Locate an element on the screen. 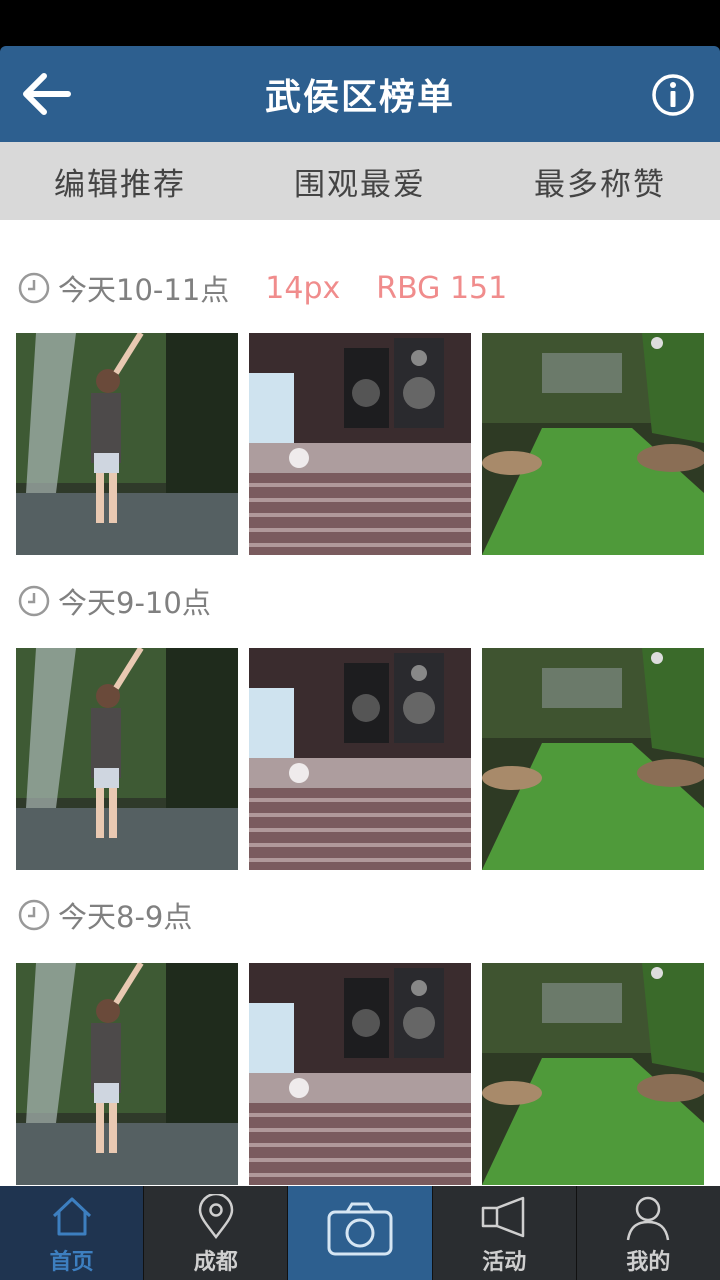  status-bar is located at coordinates (360, 23).